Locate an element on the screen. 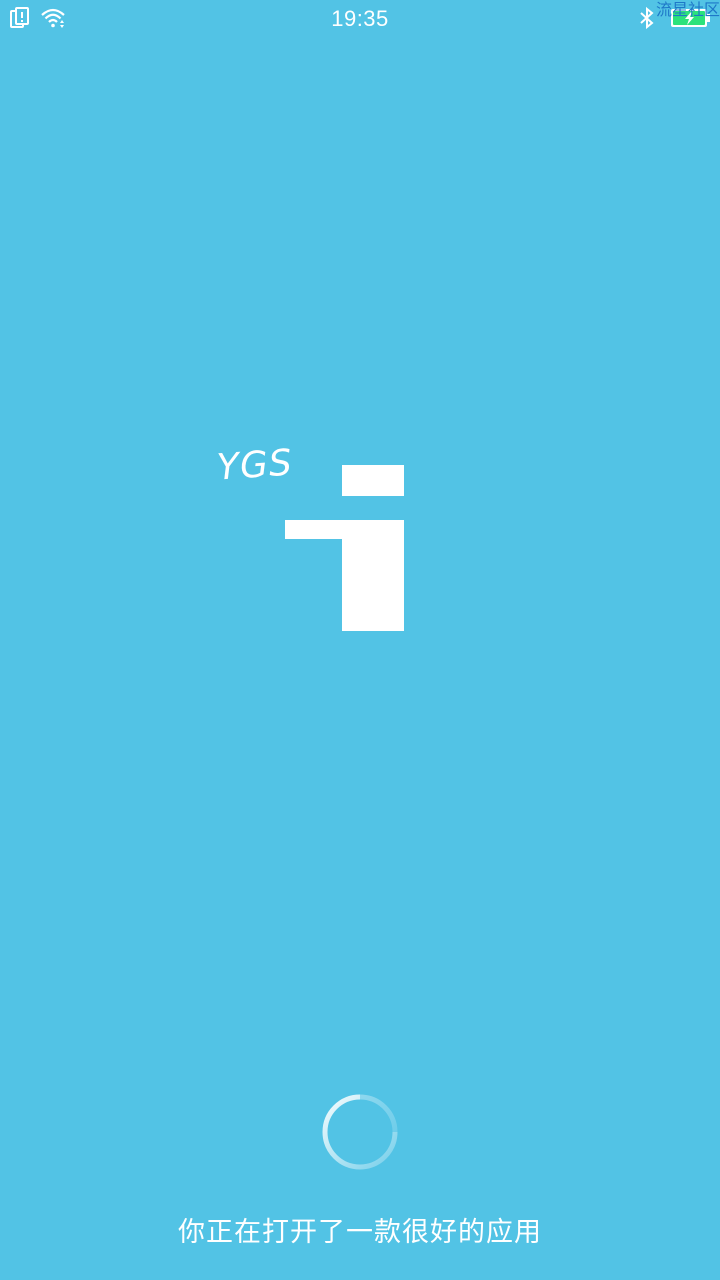  app-logo: YGS is located at coordinates (315, 543).